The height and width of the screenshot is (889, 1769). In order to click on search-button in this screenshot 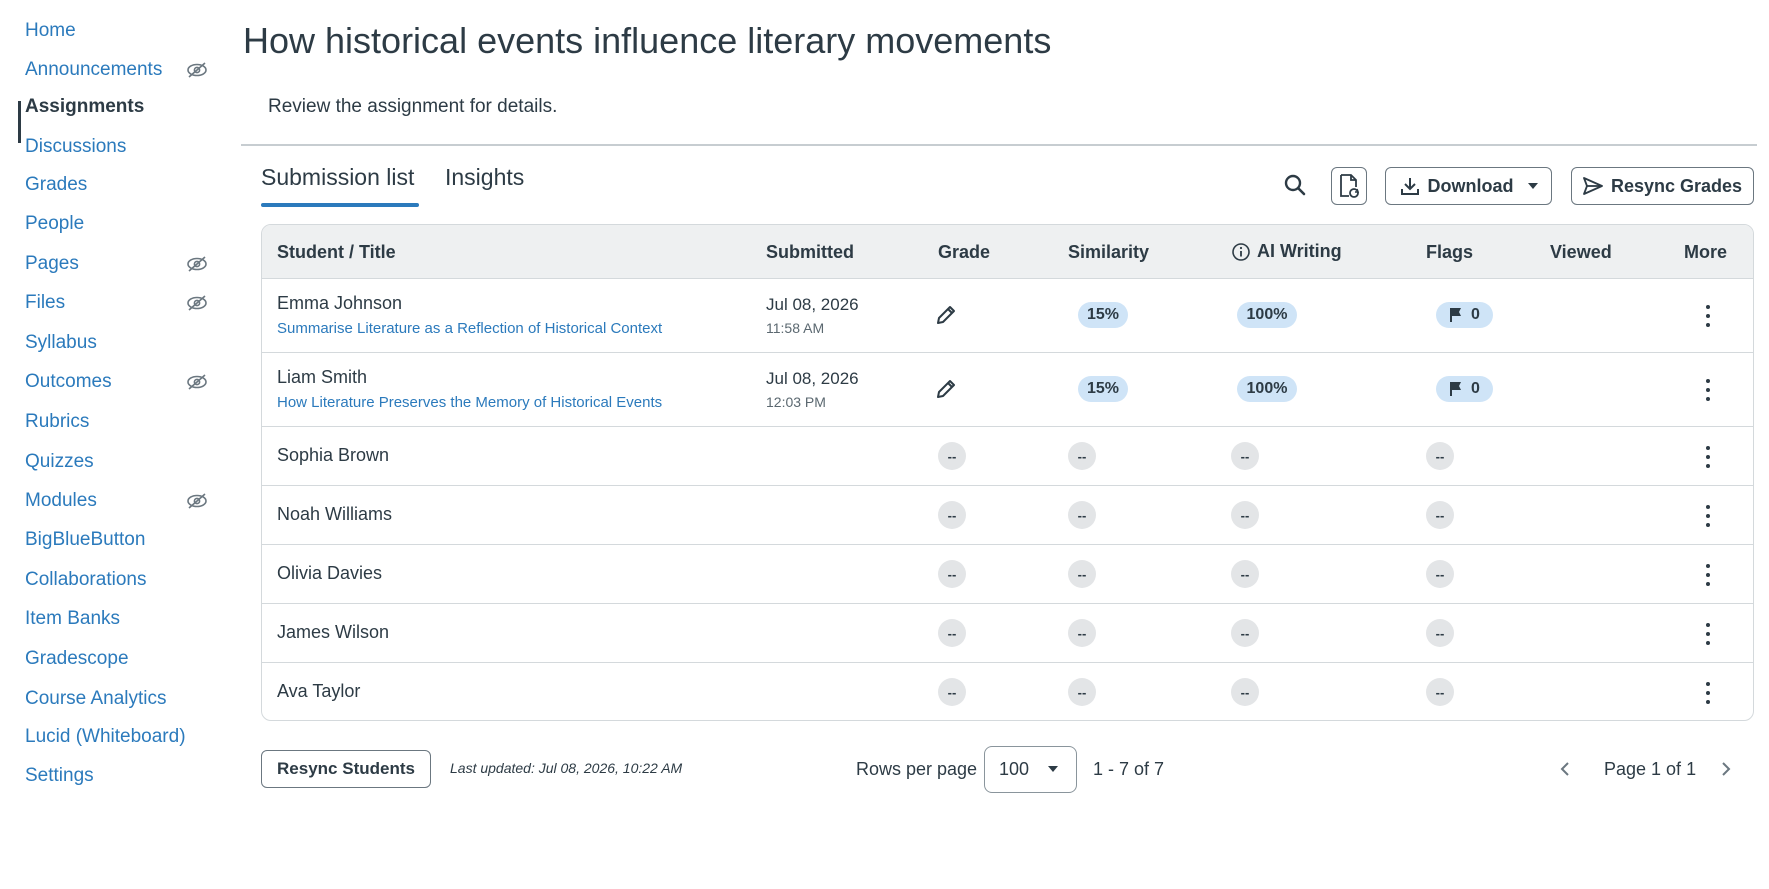, I will do `click(1295, 185)`.